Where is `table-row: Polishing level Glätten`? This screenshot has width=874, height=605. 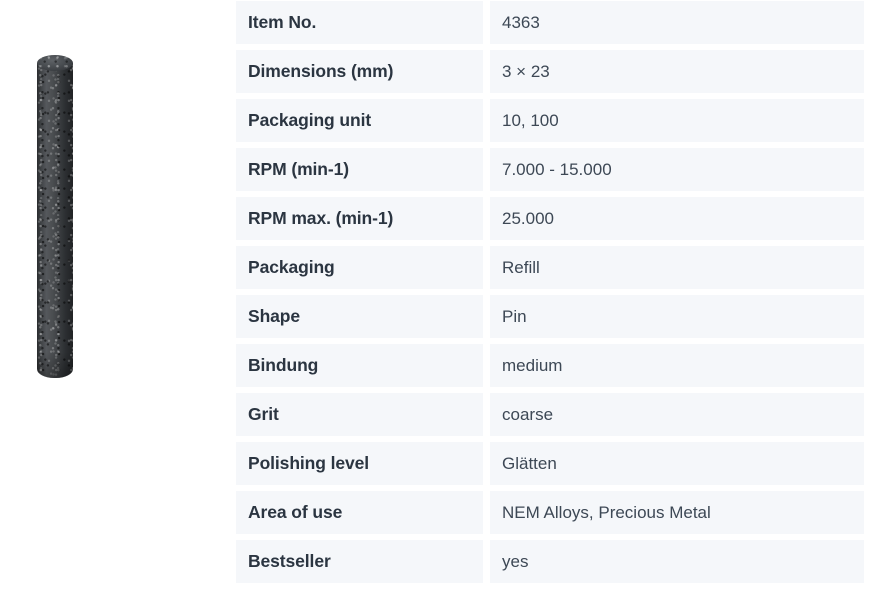
table-row: Polishing level Glätten is located at coordinates (550, 463).